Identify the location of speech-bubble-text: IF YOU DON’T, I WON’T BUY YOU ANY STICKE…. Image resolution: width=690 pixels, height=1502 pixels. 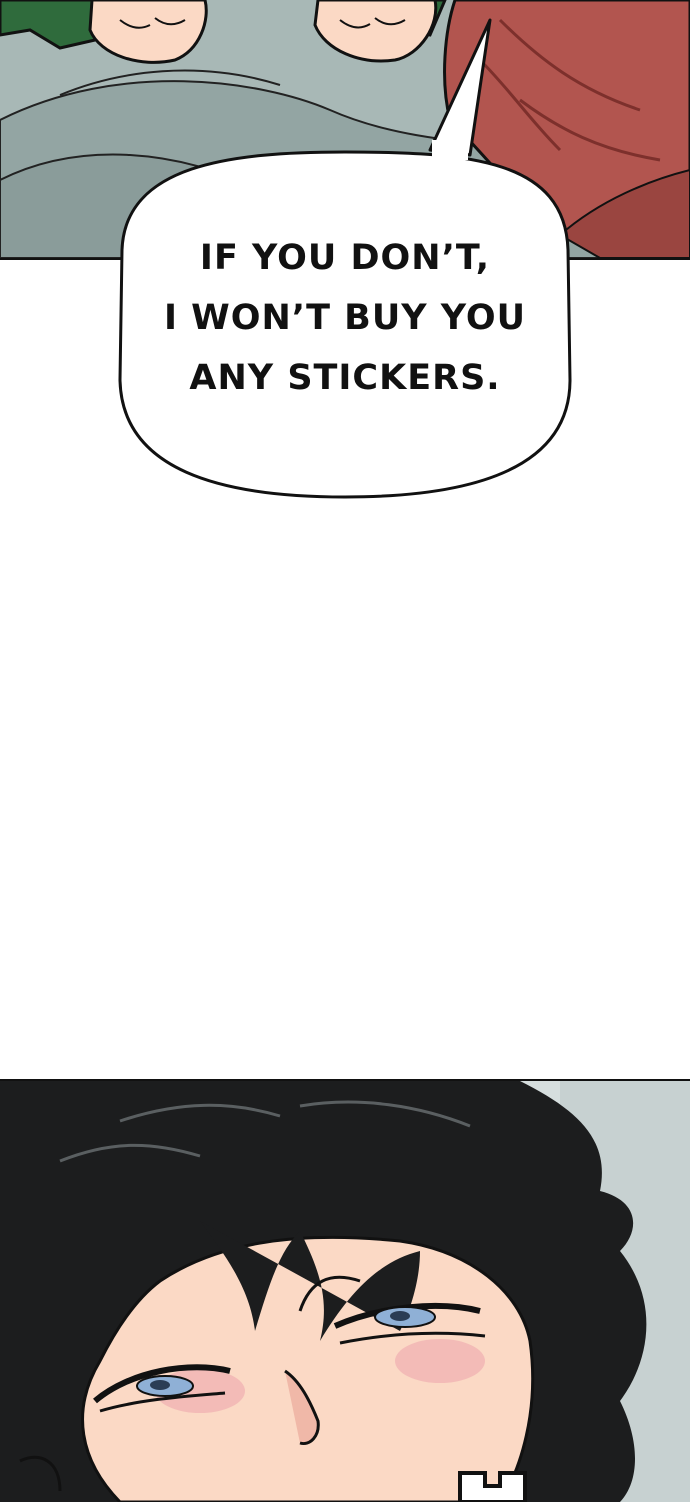
(345, 318).